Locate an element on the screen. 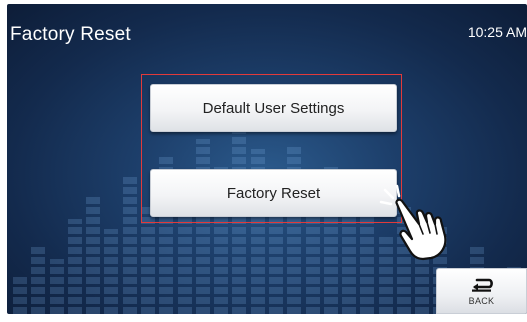 Image resolution: width=527 pixels, height=322 pixels. back-label: BACK is located at coordinates (481, 300).